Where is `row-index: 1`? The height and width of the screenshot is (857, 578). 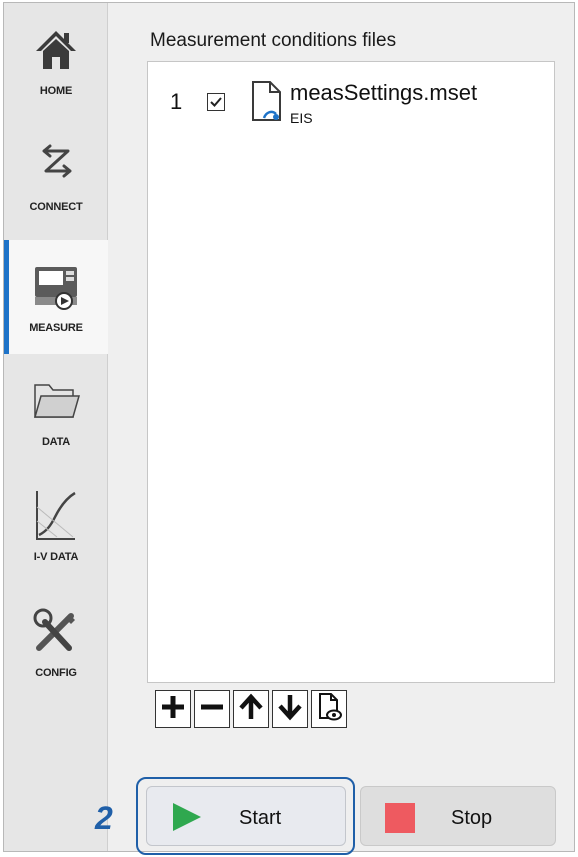 row-index: 1 is located at coordinates (176, 101).